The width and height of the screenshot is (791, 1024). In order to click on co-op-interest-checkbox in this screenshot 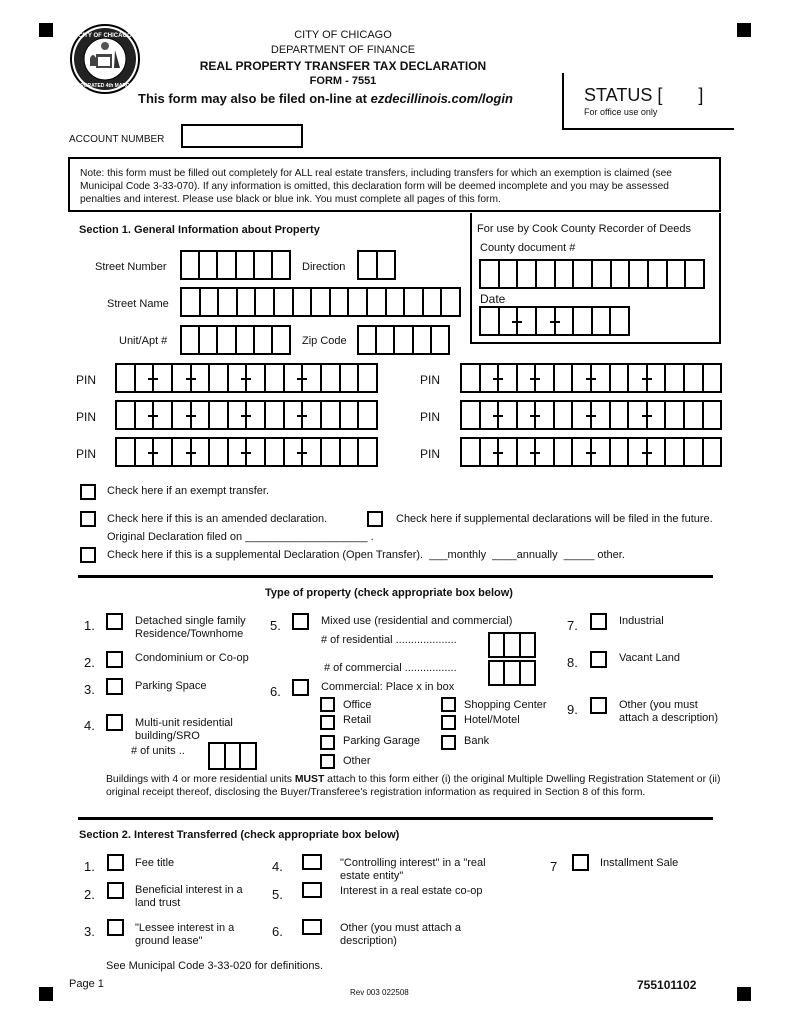, I will do `click(312, 890)`.